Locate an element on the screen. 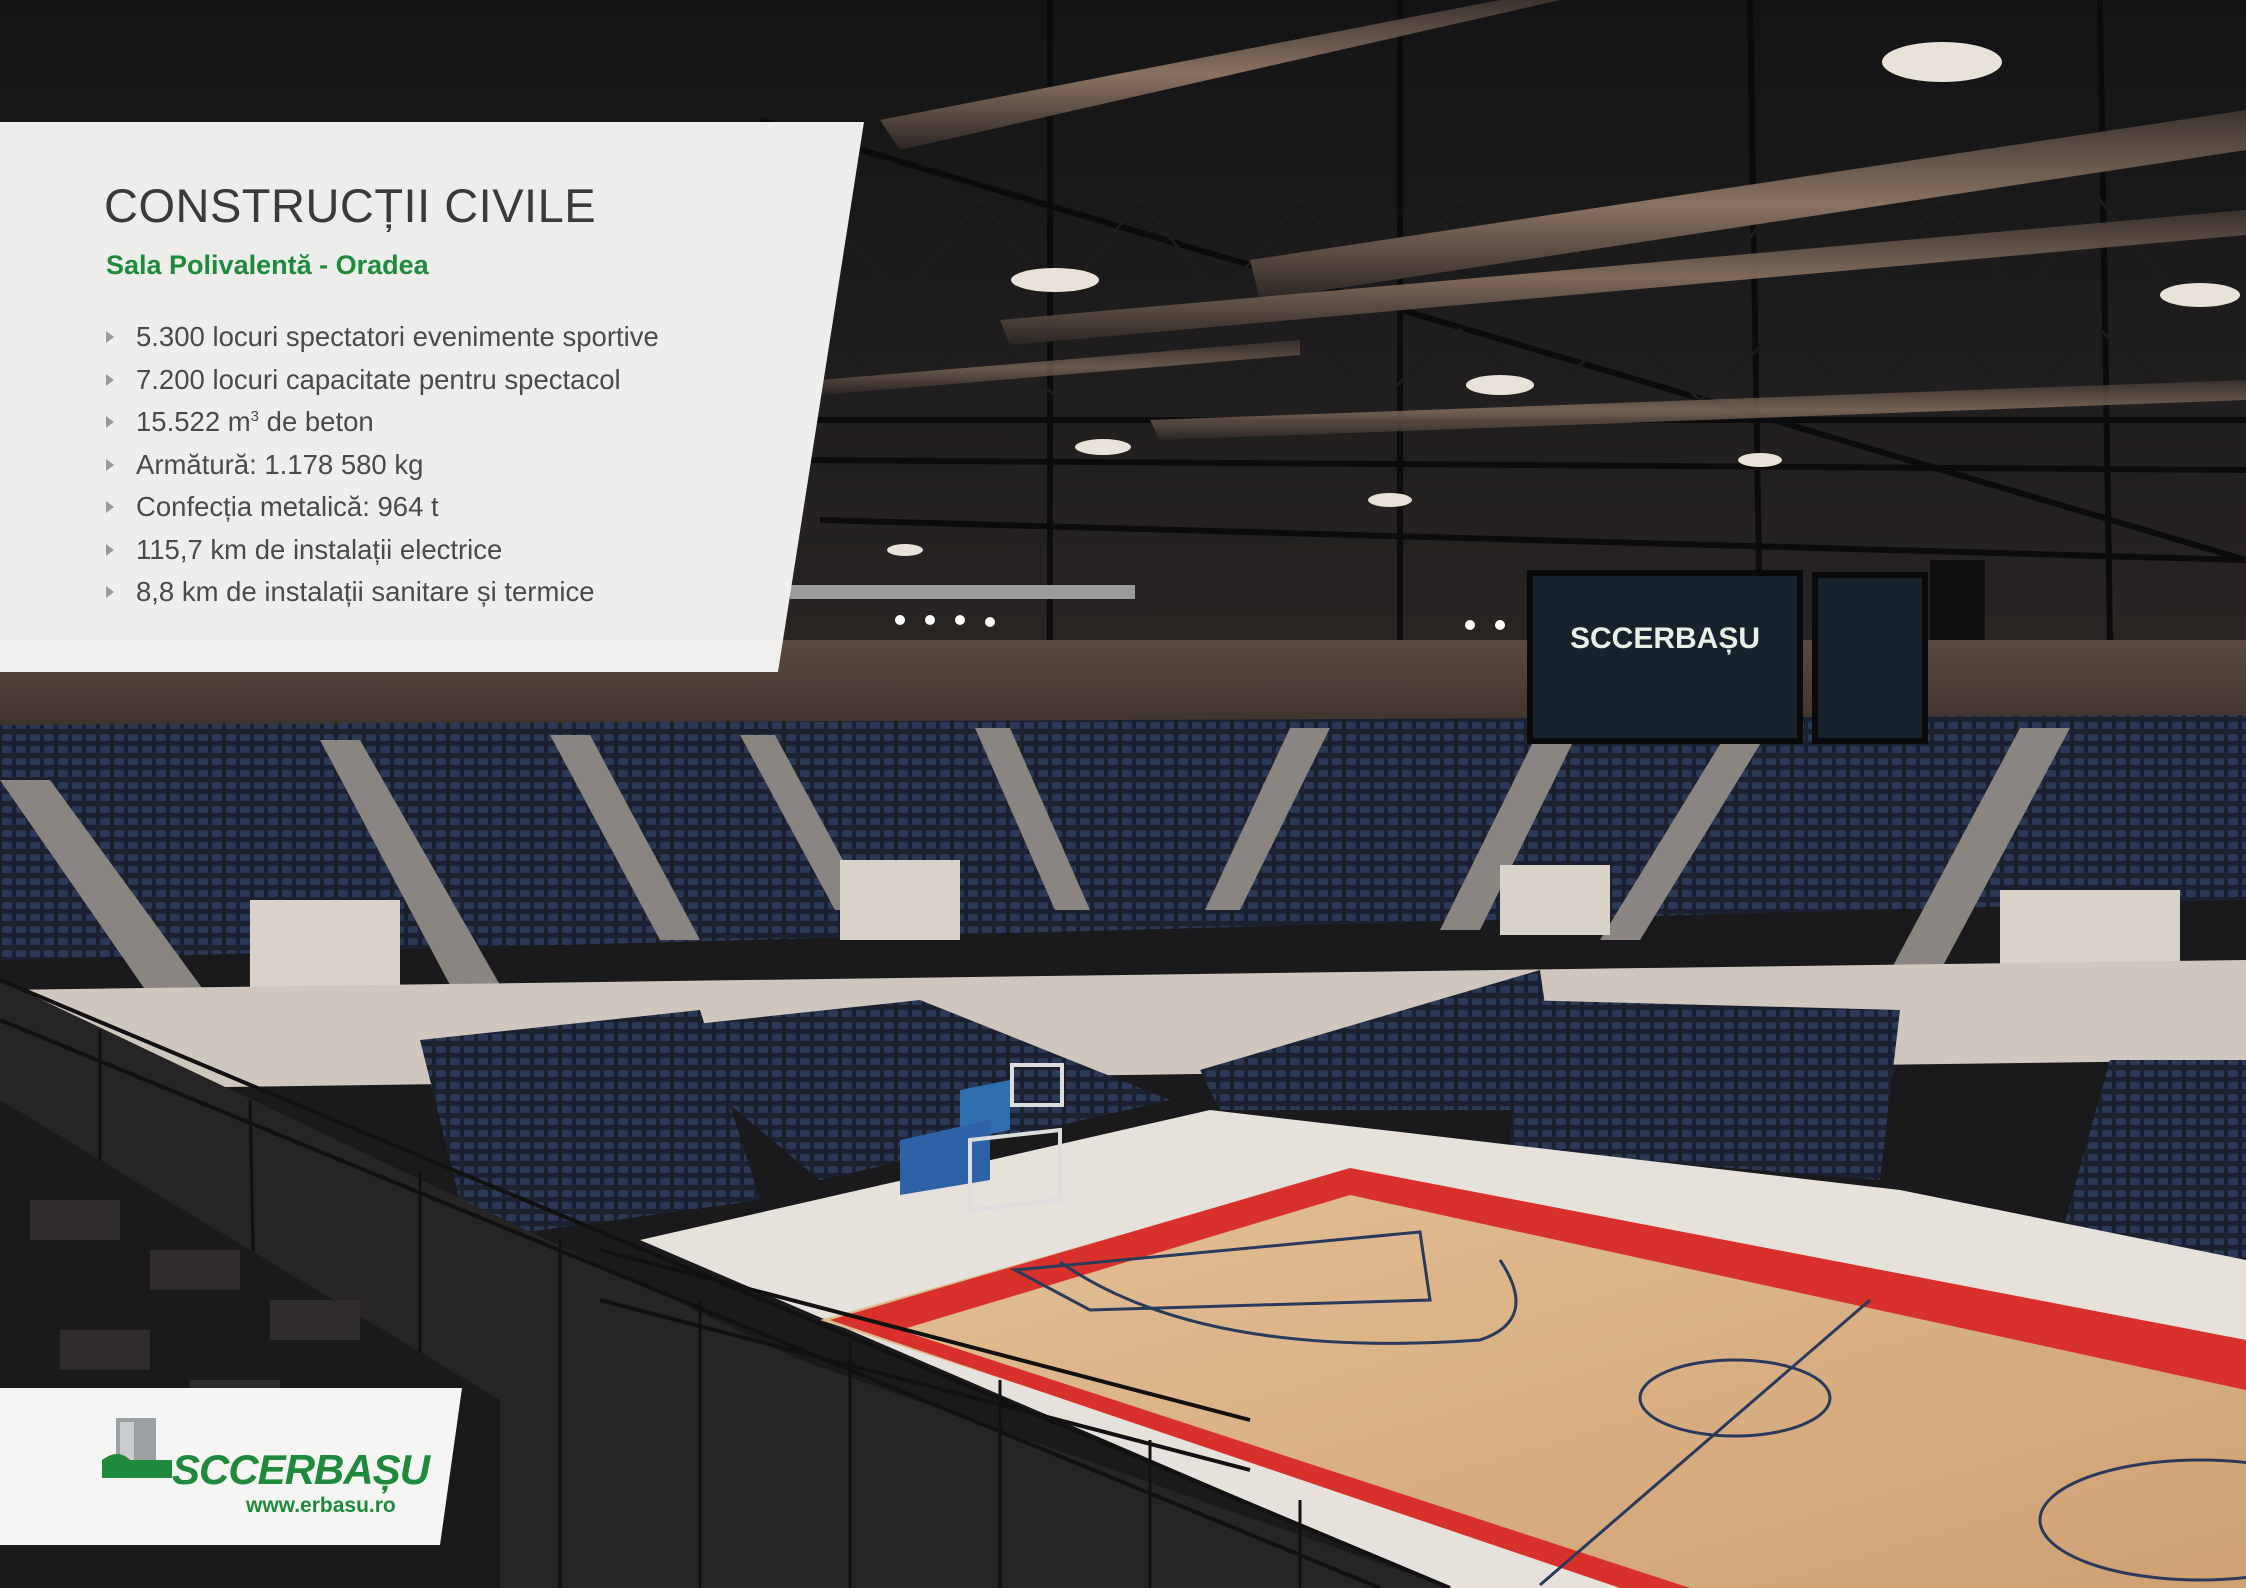 This screenshot has height=1588, width=2246. company-website: www.erbasu.ro is located at coordinates (321, 1506).